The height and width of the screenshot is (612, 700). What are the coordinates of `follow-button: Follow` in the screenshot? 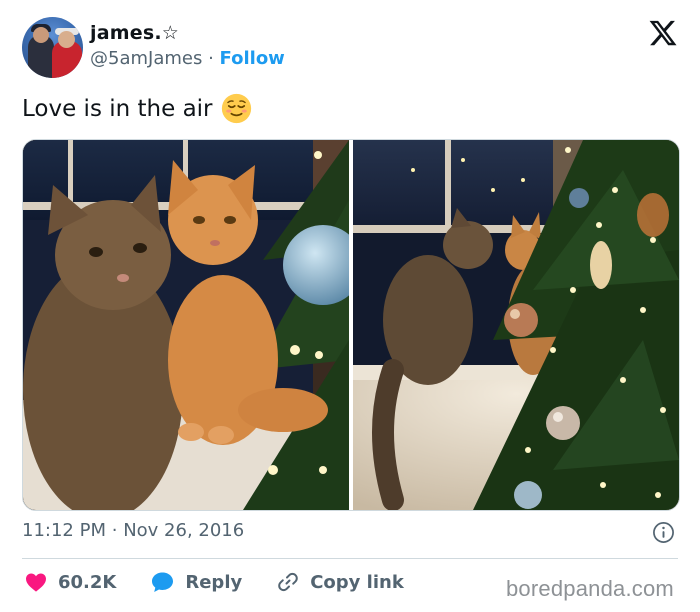 It's located at (252, 58).